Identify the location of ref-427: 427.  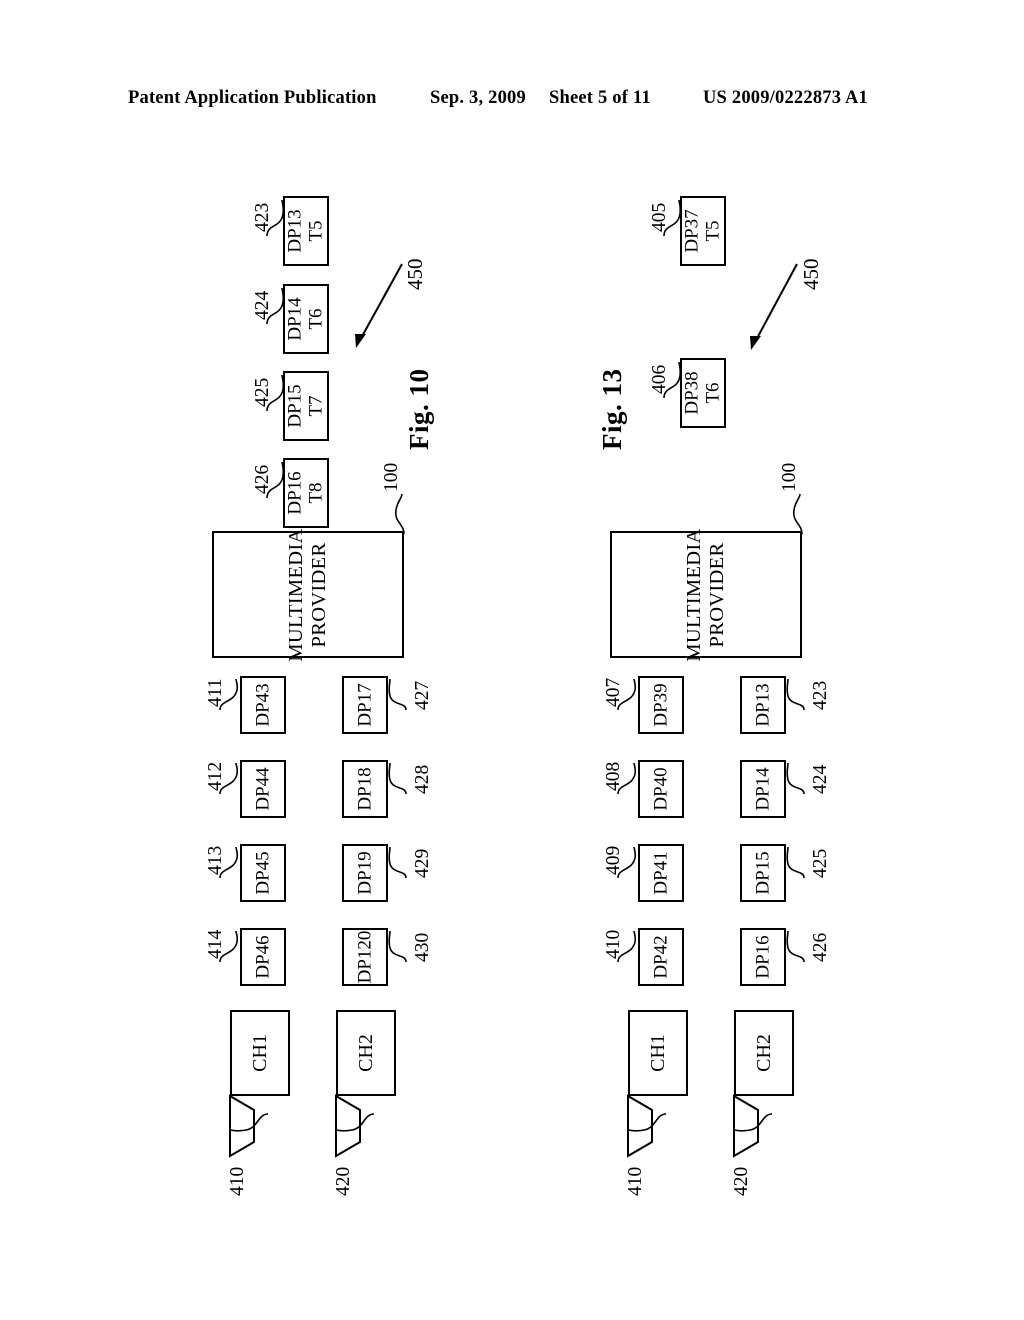
(422, 695).